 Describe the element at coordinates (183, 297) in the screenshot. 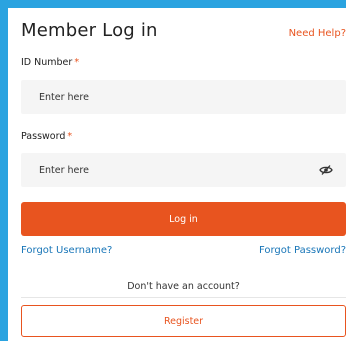

I see `divider` at that location.